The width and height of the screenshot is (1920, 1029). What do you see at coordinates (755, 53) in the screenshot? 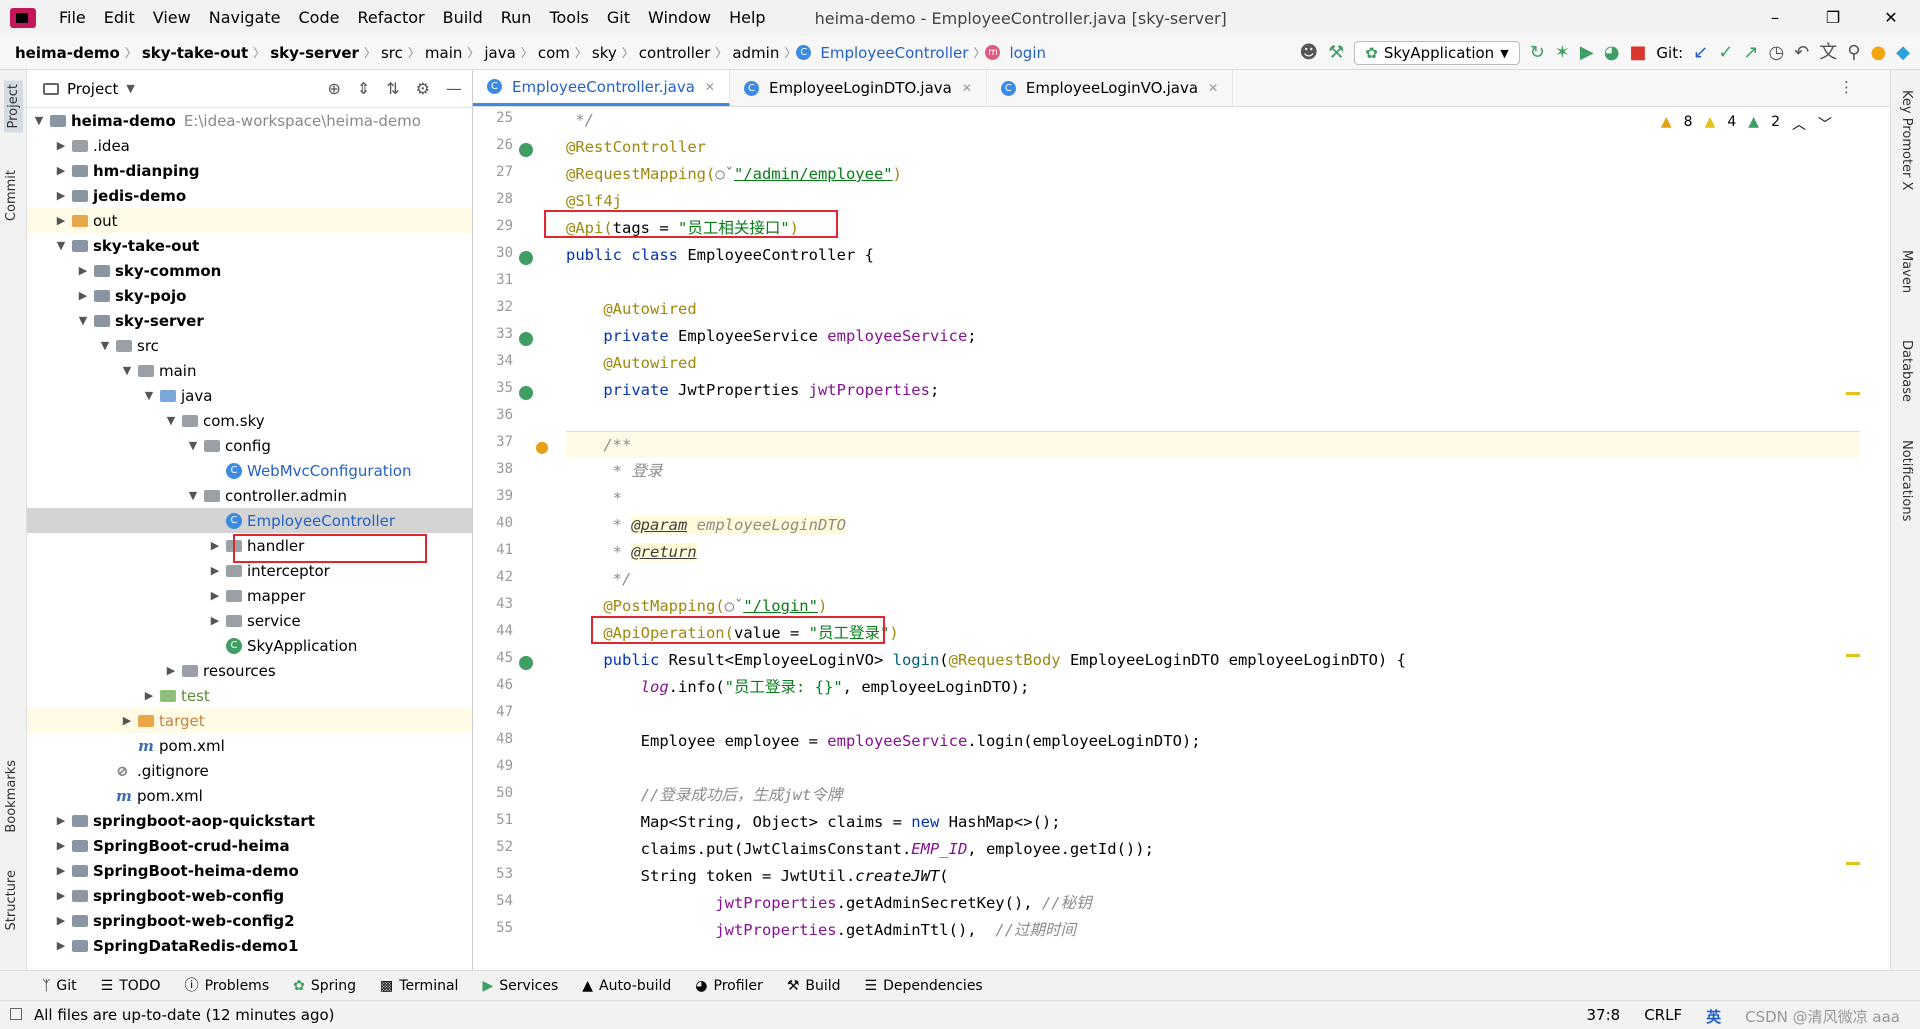
I see `breadcrumb-item: admin` at bounding box center [755, 53].